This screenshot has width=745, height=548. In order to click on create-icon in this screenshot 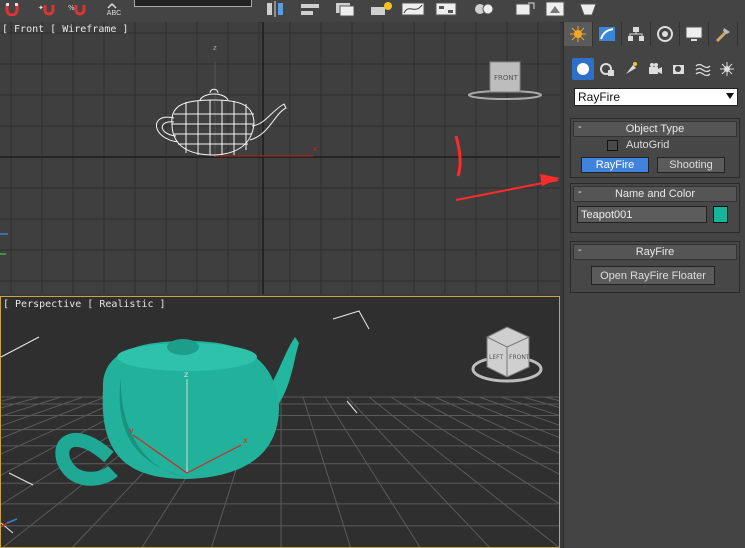, I will do `click(578, 34)`.